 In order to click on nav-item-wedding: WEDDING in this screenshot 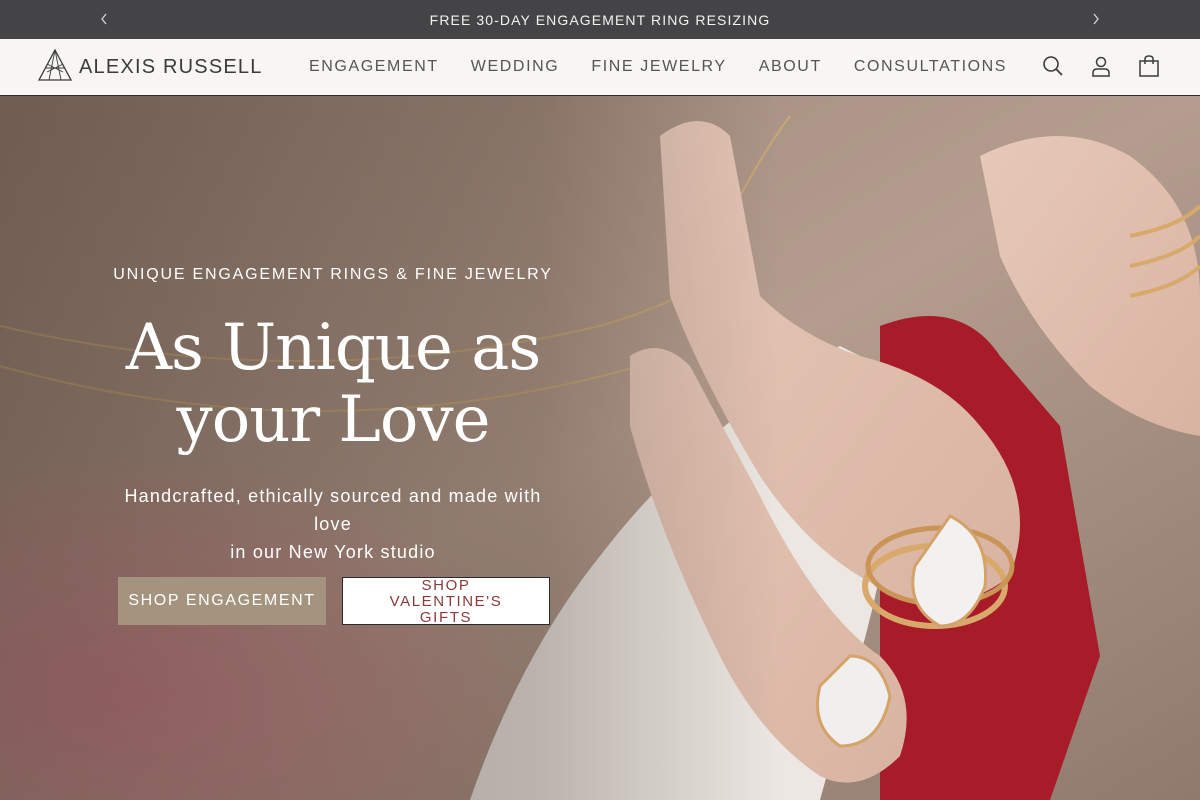, I will do `click(515, 67)`.